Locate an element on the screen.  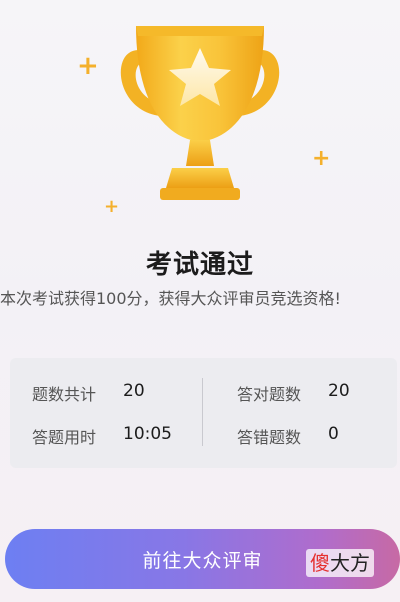
result-description: 本次考试获得100分，获得大众评审员竞选资格! is located at coordinates (170, 298).